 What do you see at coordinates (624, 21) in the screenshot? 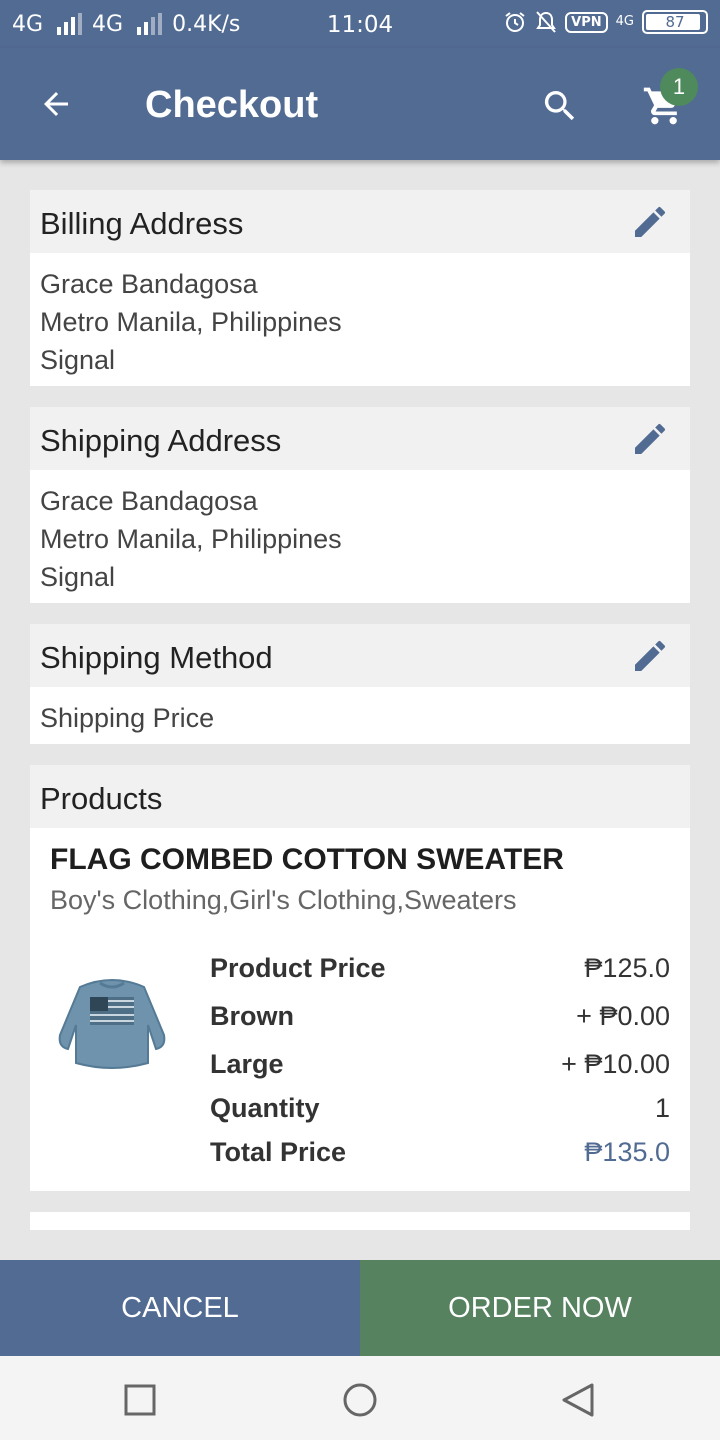
I see `network-small-icon: 4G` at bounding box center [624, 21].